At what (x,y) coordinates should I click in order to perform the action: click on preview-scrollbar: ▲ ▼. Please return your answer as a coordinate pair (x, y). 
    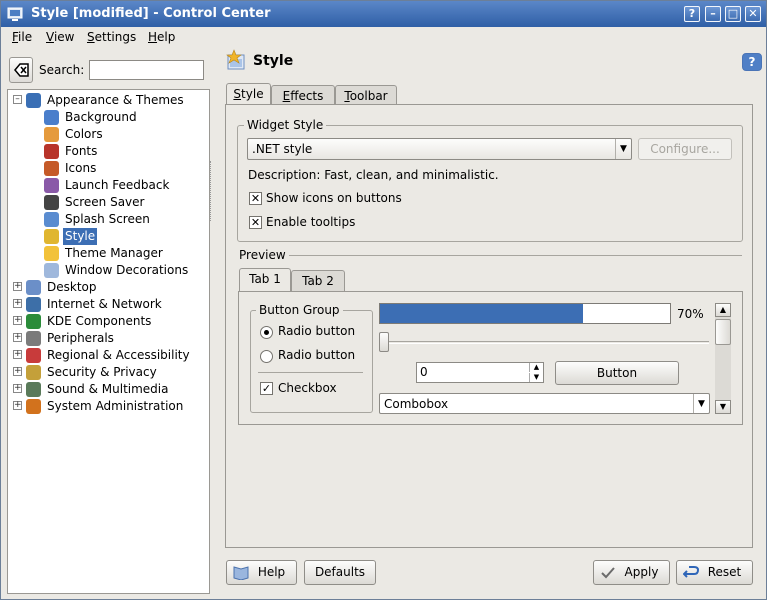
    Looking at the image, I should click on (723, 358).